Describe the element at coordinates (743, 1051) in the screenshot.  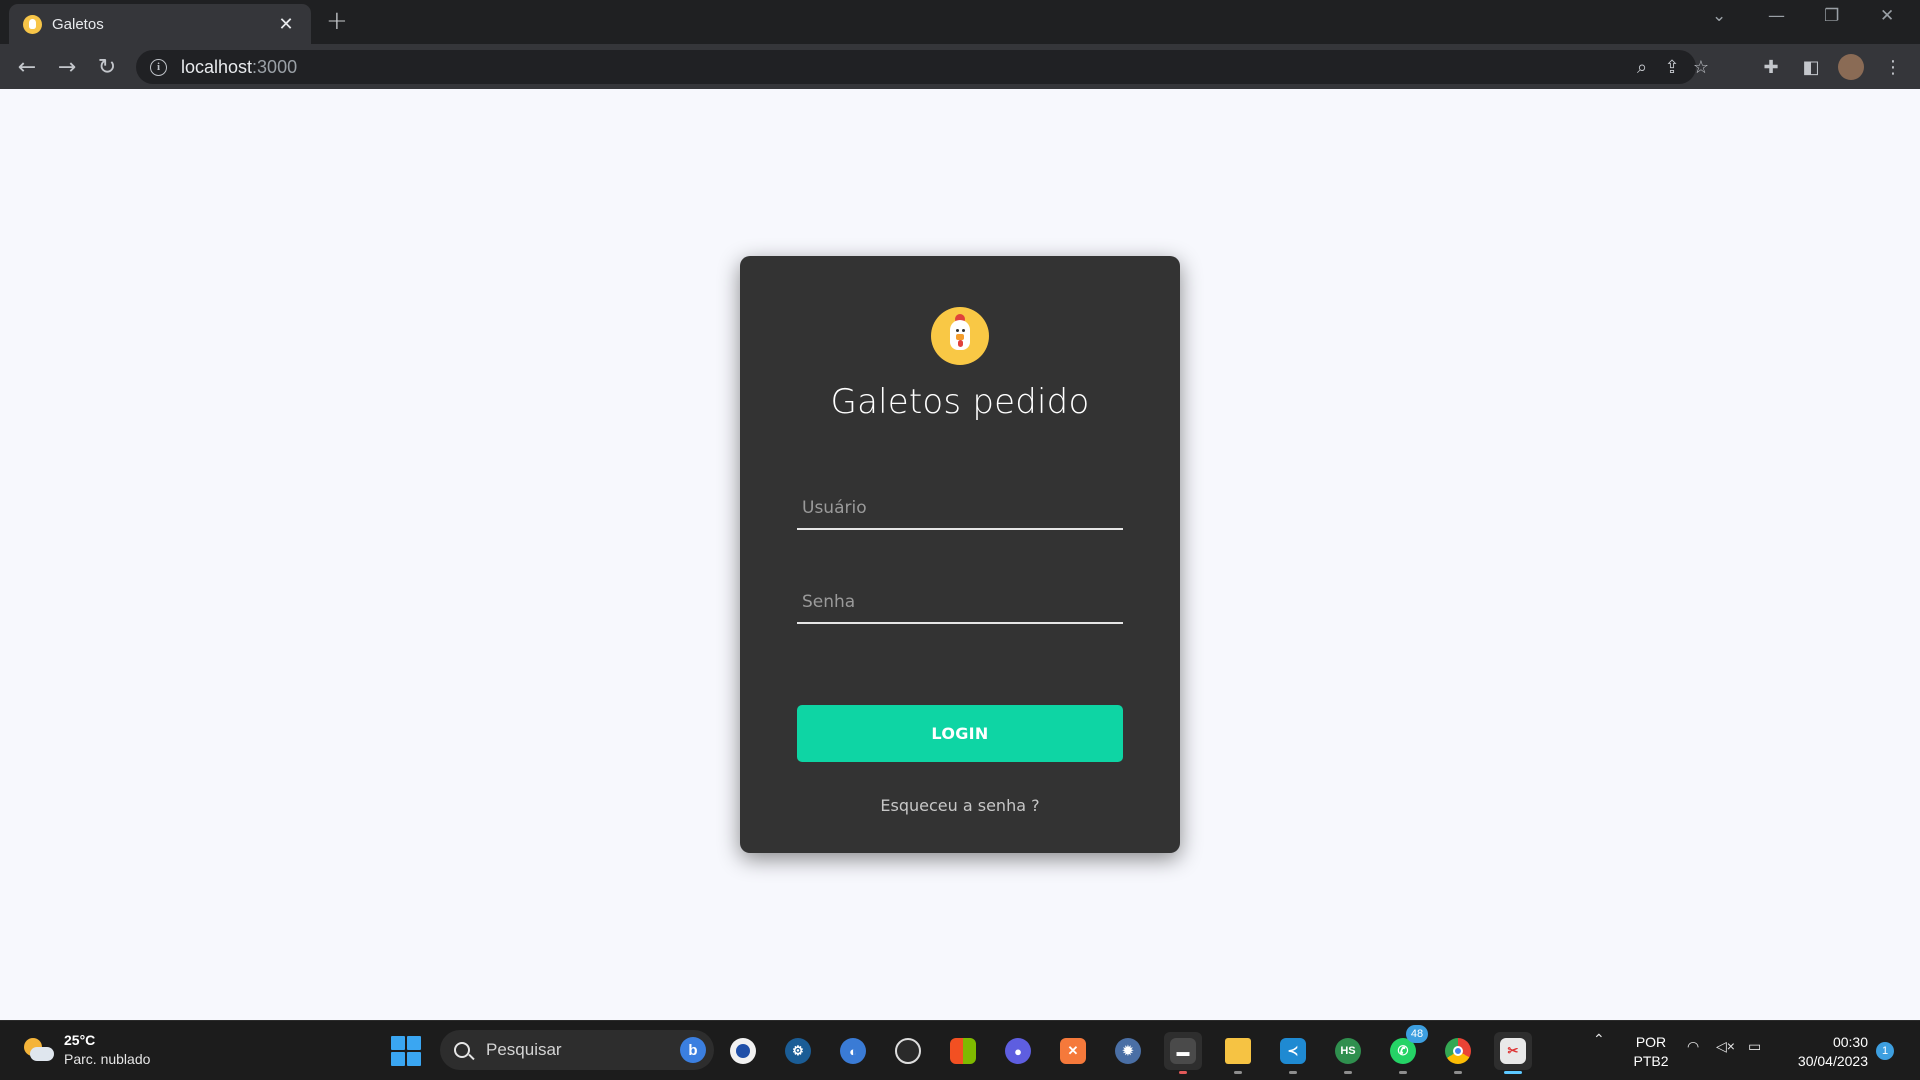
I see `word-app-icon` at that location.